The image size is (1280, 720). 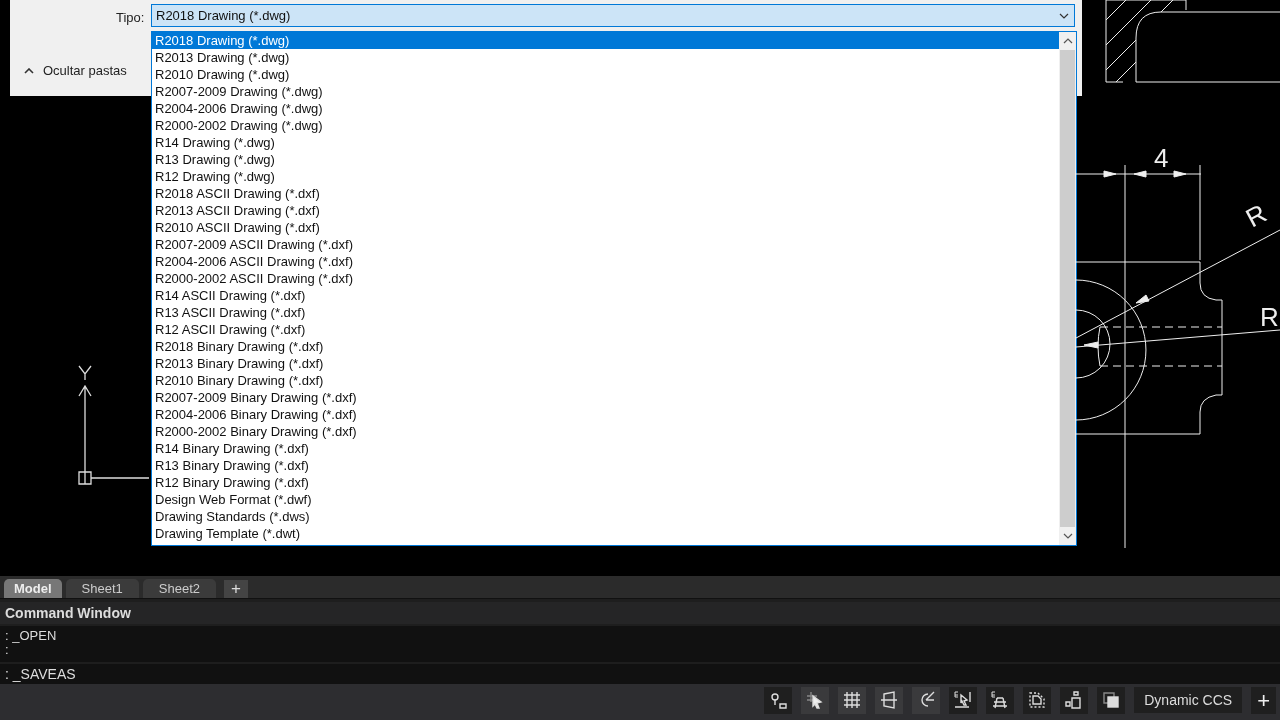 What do you see at coordinates (1067, 536) in the screenshot?
I see `scroll-down-icon` at bounding box center [1067, 536].